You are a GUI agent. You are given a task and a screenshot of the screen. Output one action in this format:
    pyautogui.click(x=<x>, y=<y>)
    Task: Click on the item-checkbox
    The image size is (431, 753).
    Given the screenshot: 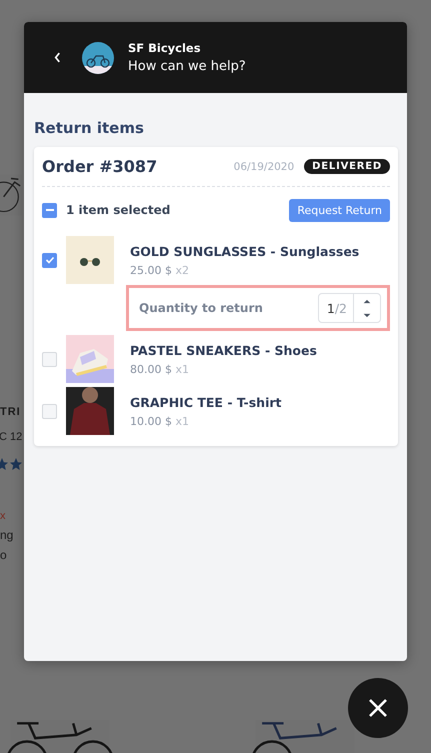 What is the action you would take?
    pyautogui.click(x=49, y=260)
    